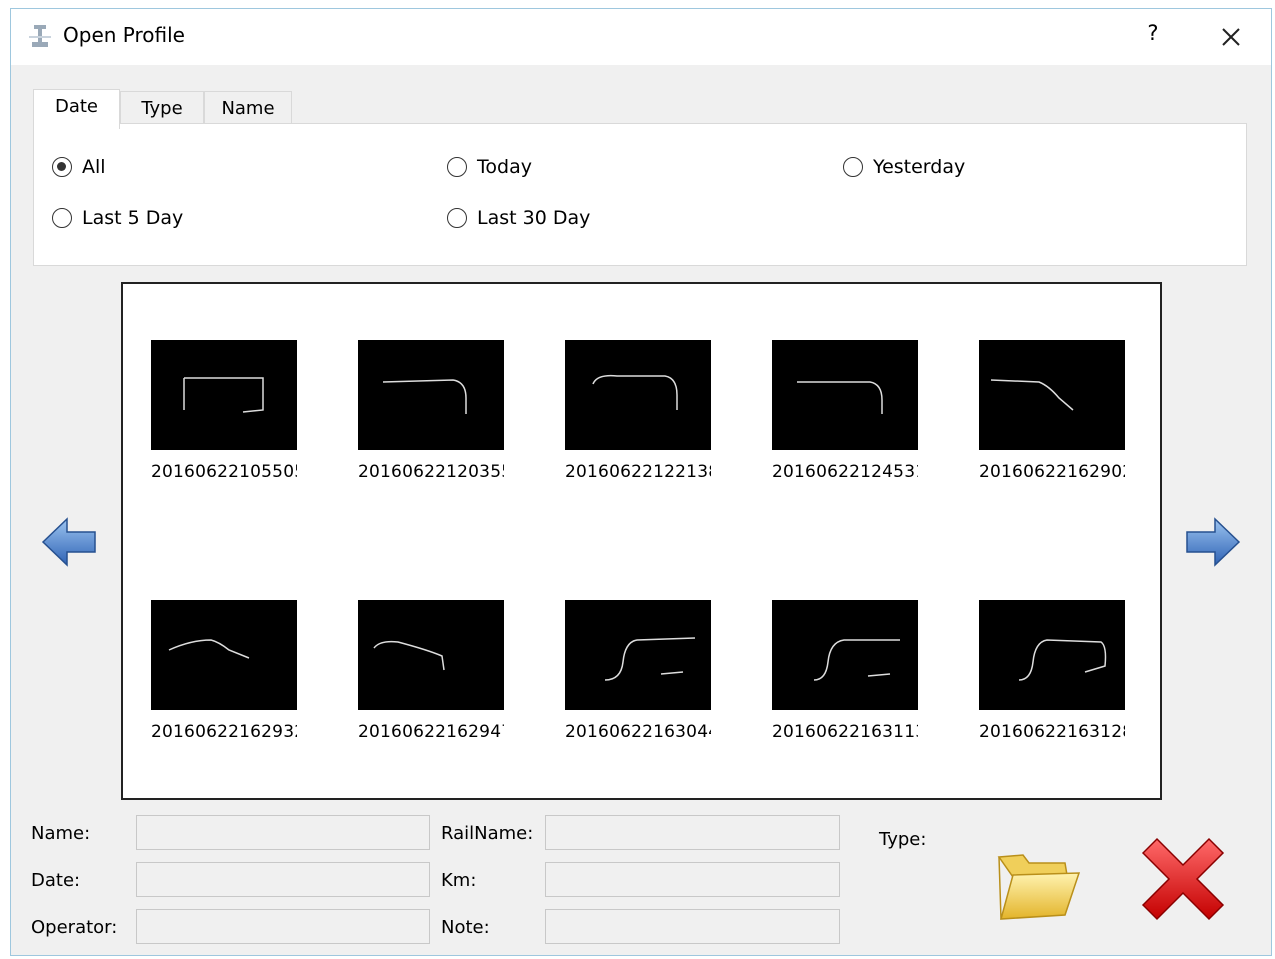 This screenshot has height=959, width=1275. I want to click on profile-caption: 20160622120355, so click(431, 472).